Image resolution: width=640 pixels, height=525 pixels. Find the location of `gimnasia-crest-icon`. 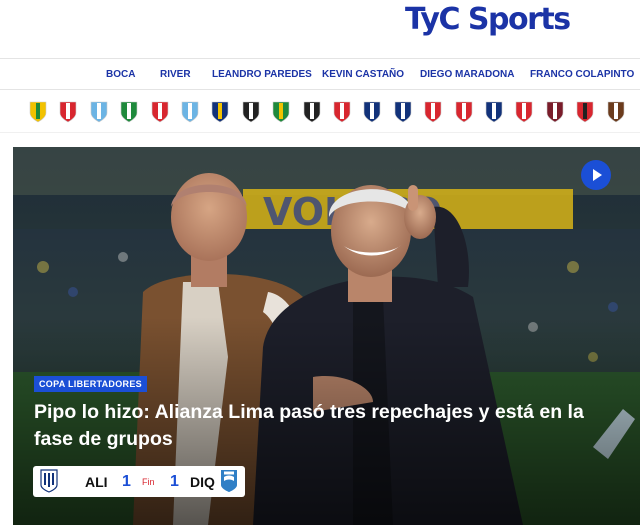

gimnasia-crest-icon is located at coordinates (372, 112).